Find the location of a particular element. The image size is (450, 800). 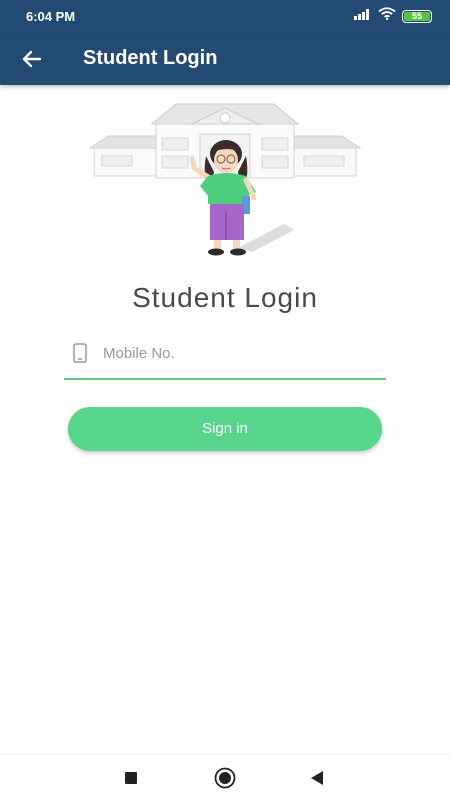

battery-level: 55 is located at coordinates (416, 16).